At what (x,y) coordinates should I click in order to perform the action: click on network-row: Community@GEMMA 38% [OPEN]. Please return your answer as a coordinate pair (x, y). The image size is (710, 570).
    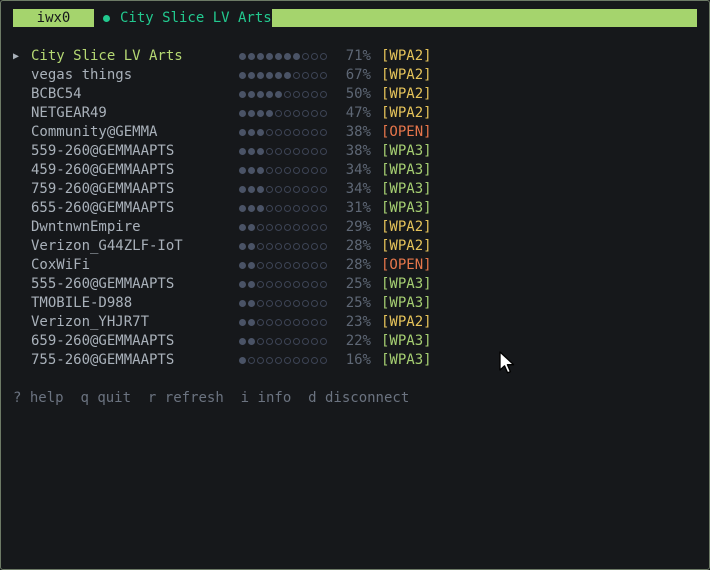
    Looking at the image, I should click on (273, 132).